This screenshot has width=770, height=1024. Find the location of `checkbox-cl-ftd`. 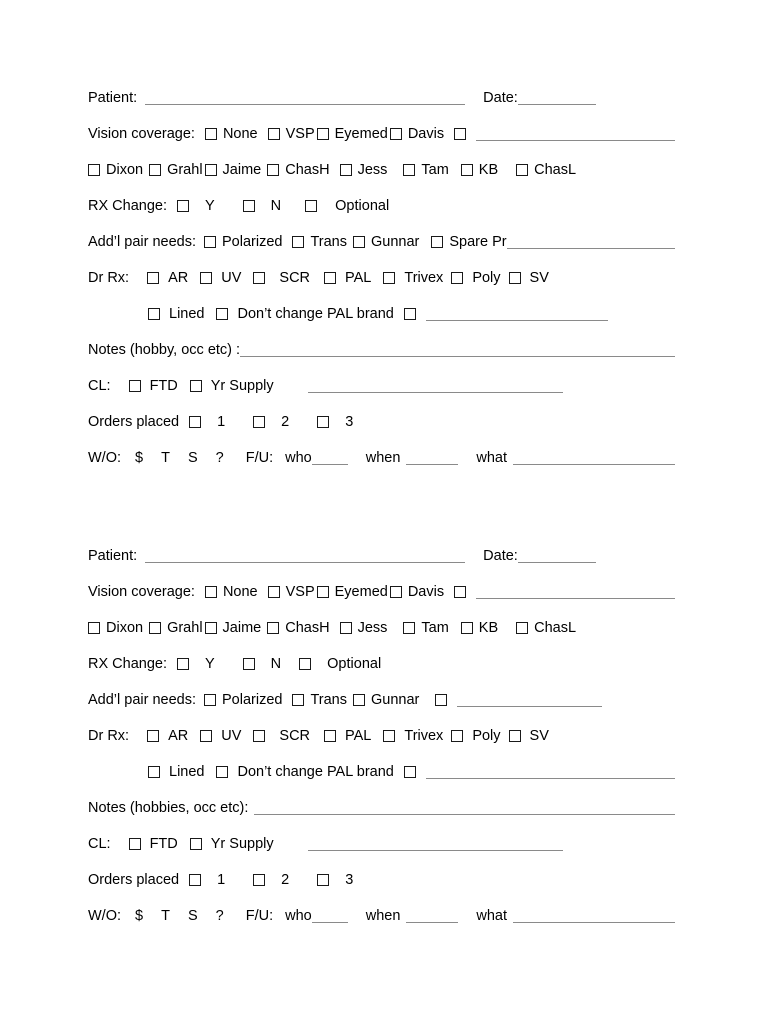

checkbox-cl-ftd is located at coordinates (134, 386).